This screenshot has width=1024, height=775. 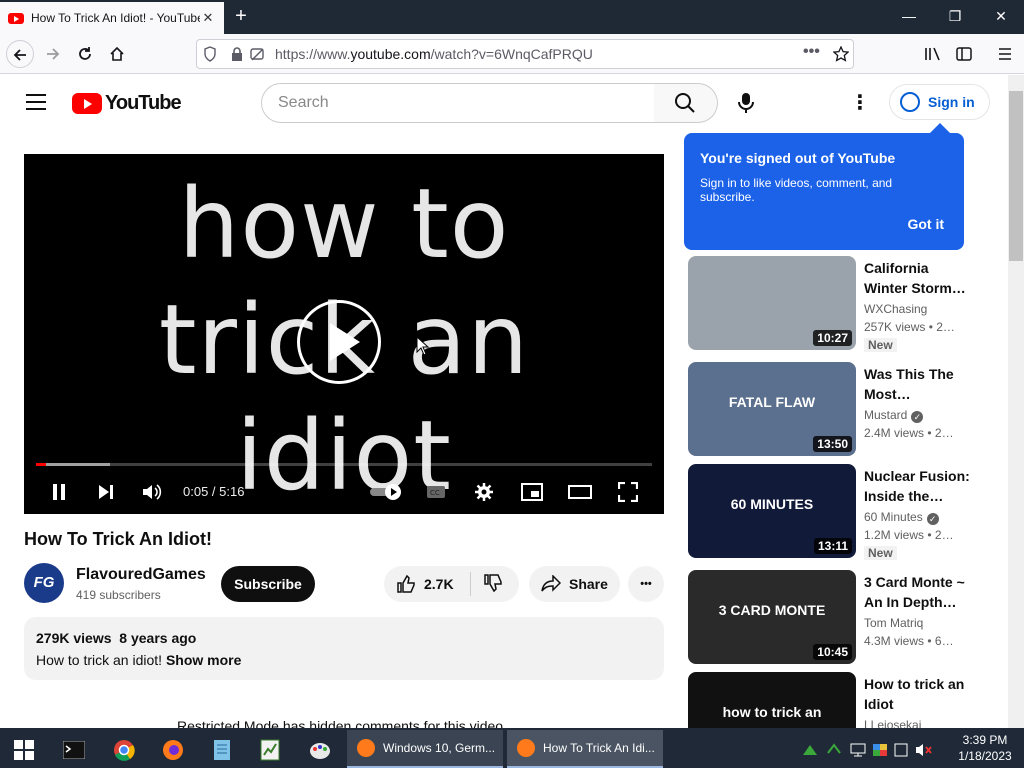 I want to click on permissions-icon, so click(x=257, y=54).